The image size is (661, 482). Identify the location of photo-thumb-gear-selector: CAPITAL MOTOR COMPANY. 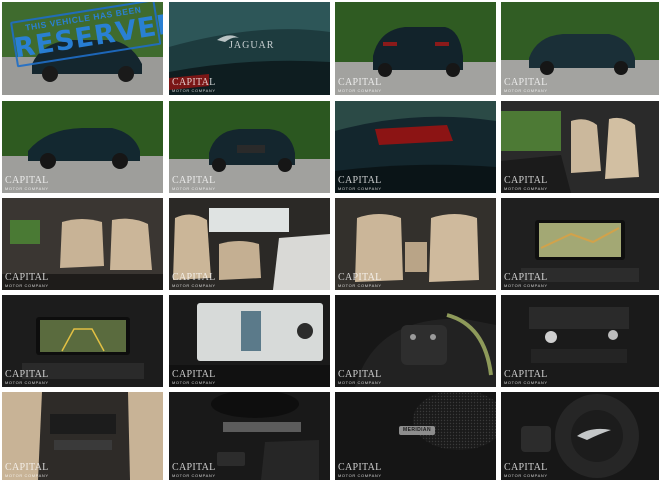
(249, 436).